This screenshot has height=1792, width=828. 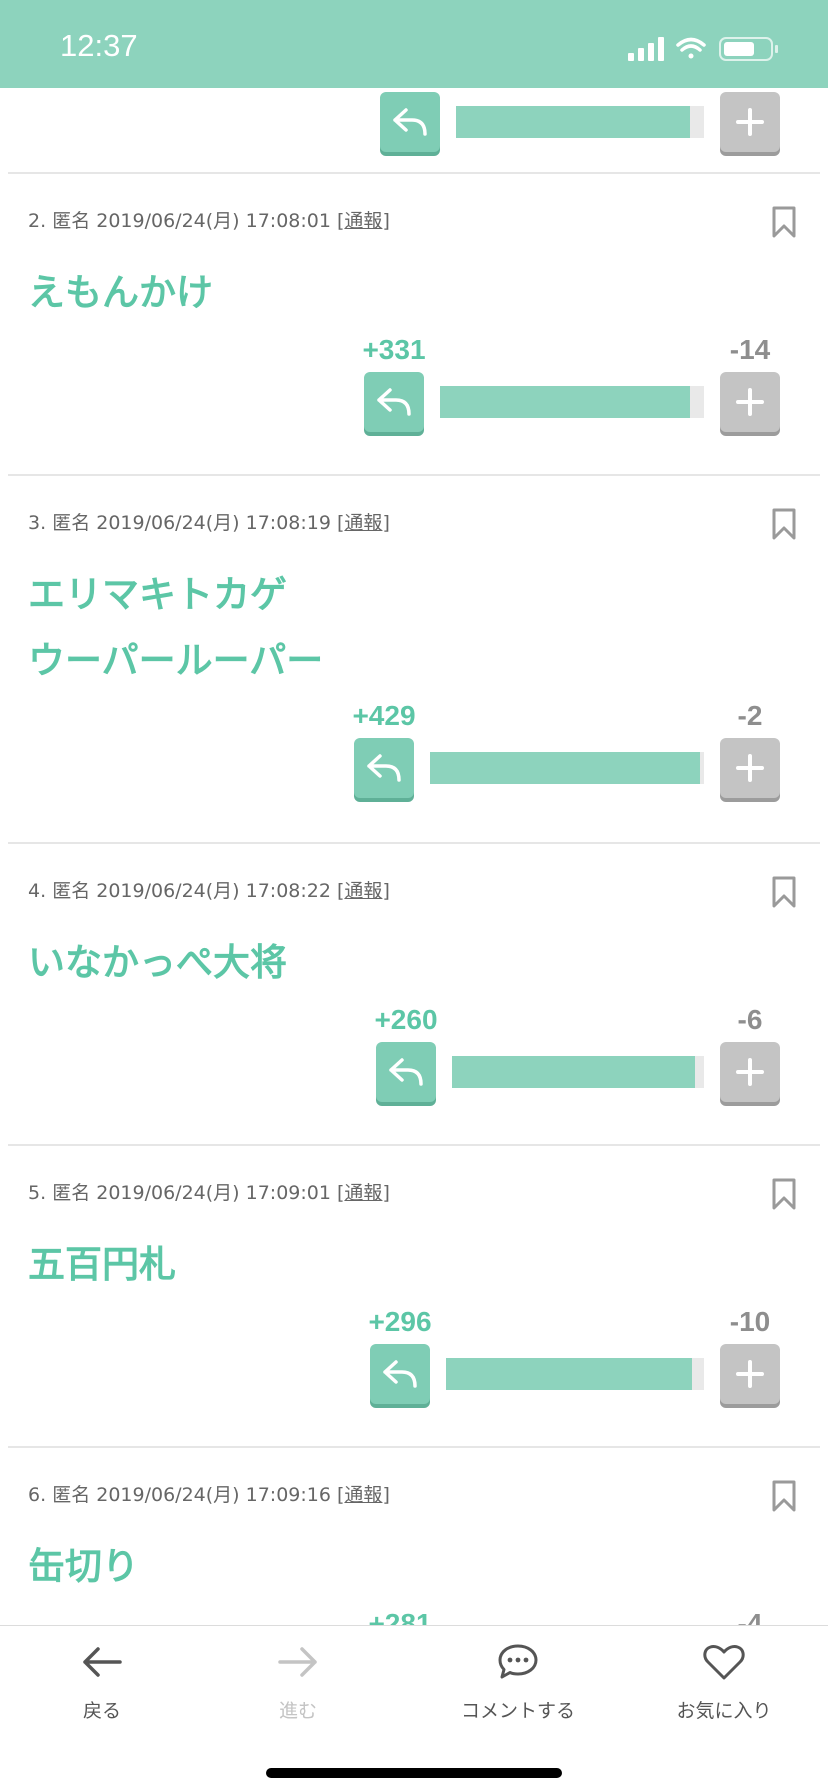 I want to click on comment-body: えもんかけ, so click(x=120, y=293).